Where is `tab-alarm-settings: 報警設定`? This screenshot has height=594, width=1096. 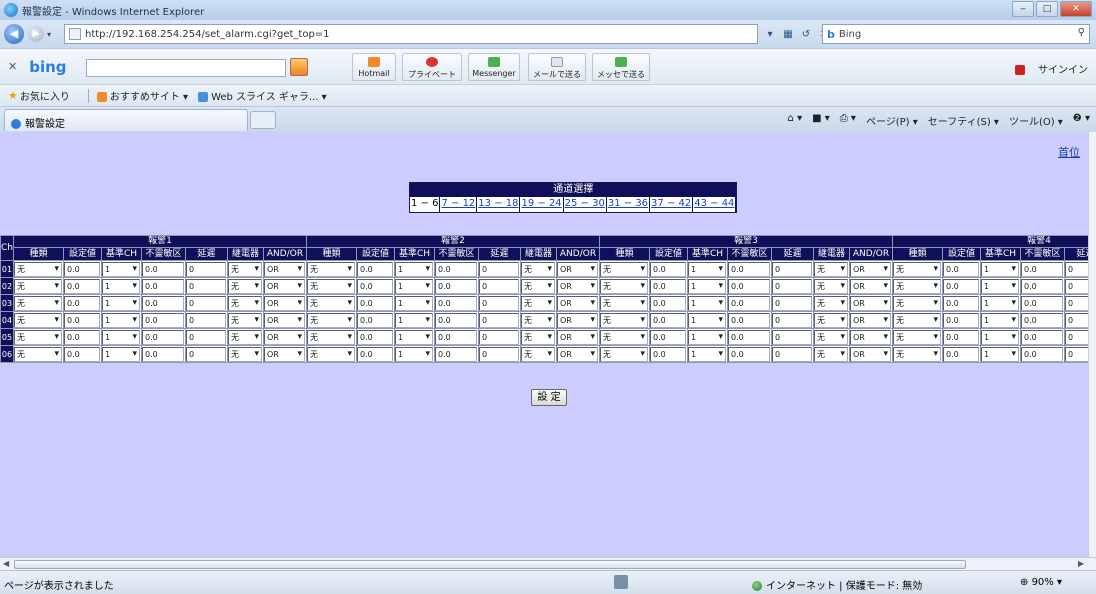 tab-alarm-settings: 報警設定 is located at coordinates (126, 120).